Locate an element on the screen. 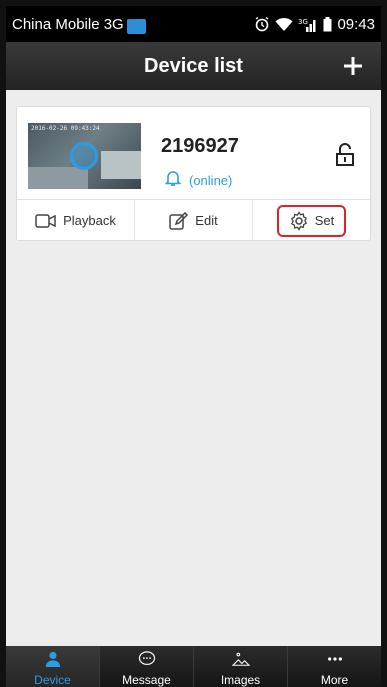  signal-icon: 3G is located at coordinates (308, 24).